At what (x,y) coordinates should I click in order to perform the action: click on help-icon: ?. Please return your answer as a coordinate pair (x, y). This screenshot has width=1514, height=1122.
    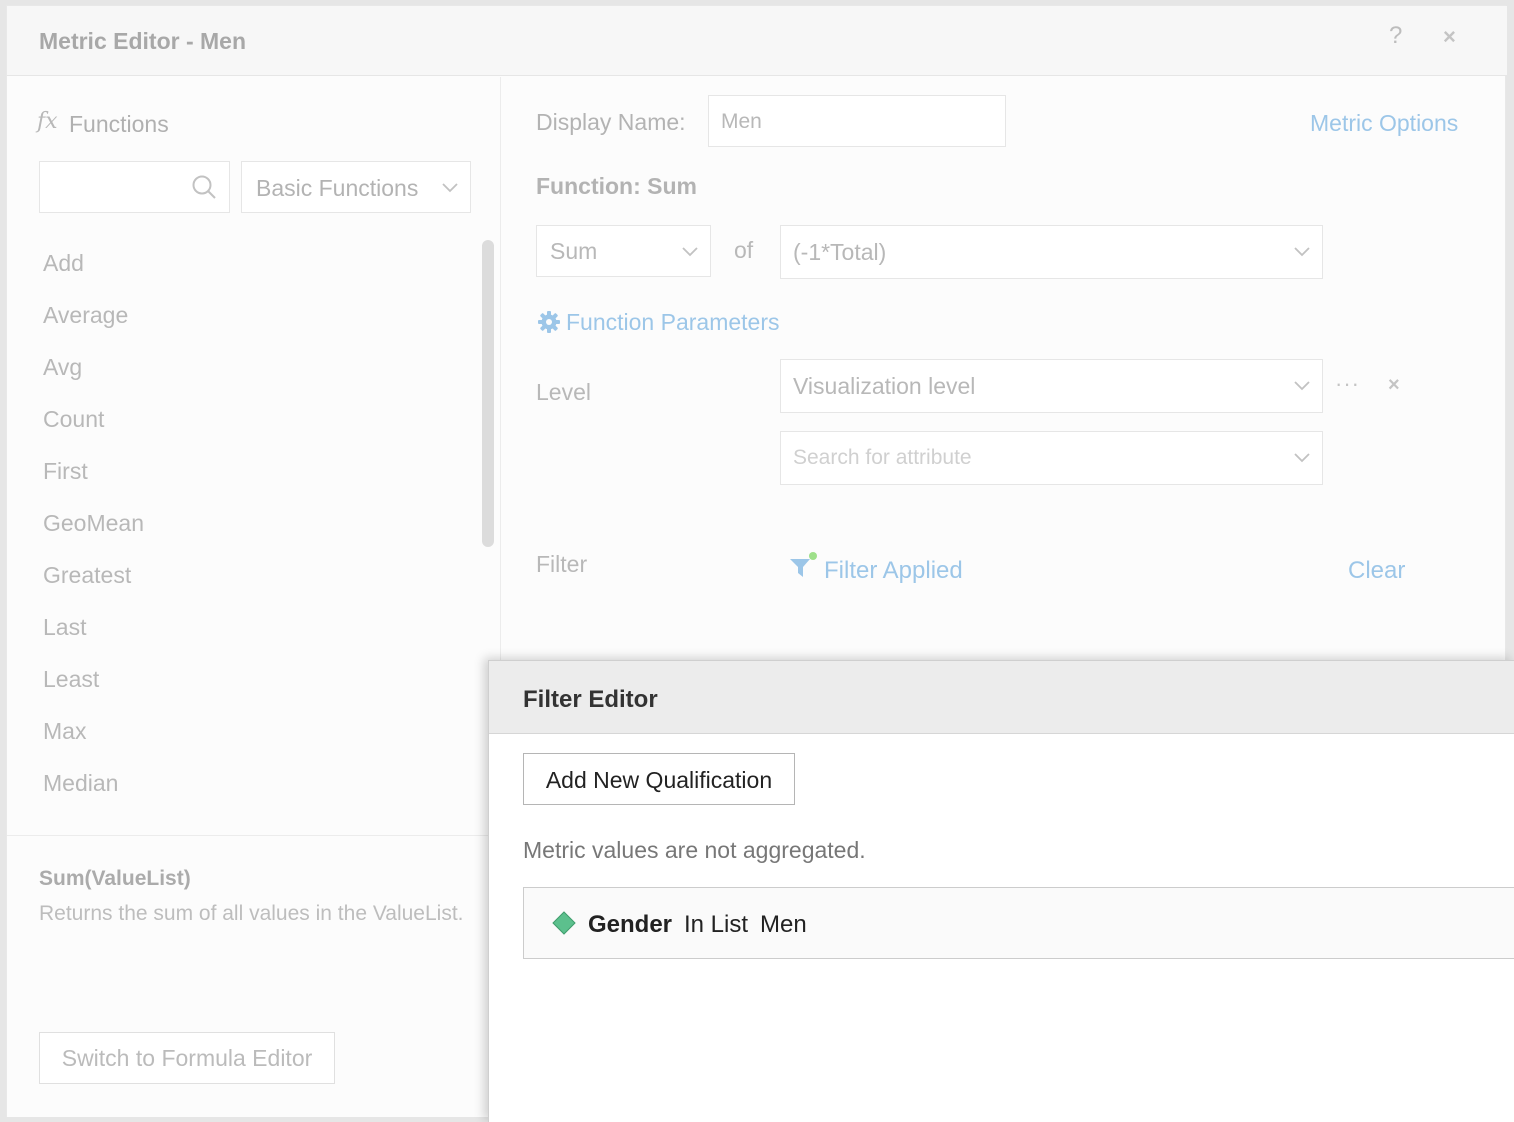
    Looking at the image, I should click on (1395, 36).